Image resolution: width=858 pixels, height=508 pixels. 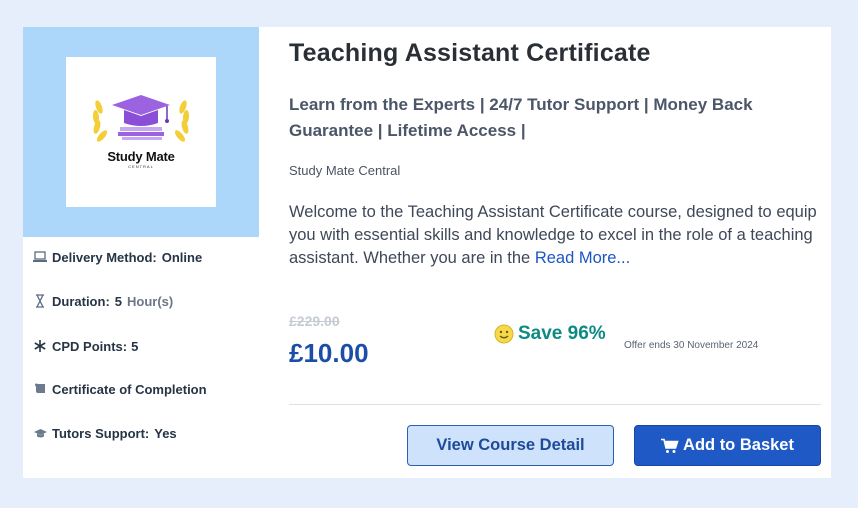 I want to click on cpd-points-row: CPD Points: 5, so click(x=85, y=346).